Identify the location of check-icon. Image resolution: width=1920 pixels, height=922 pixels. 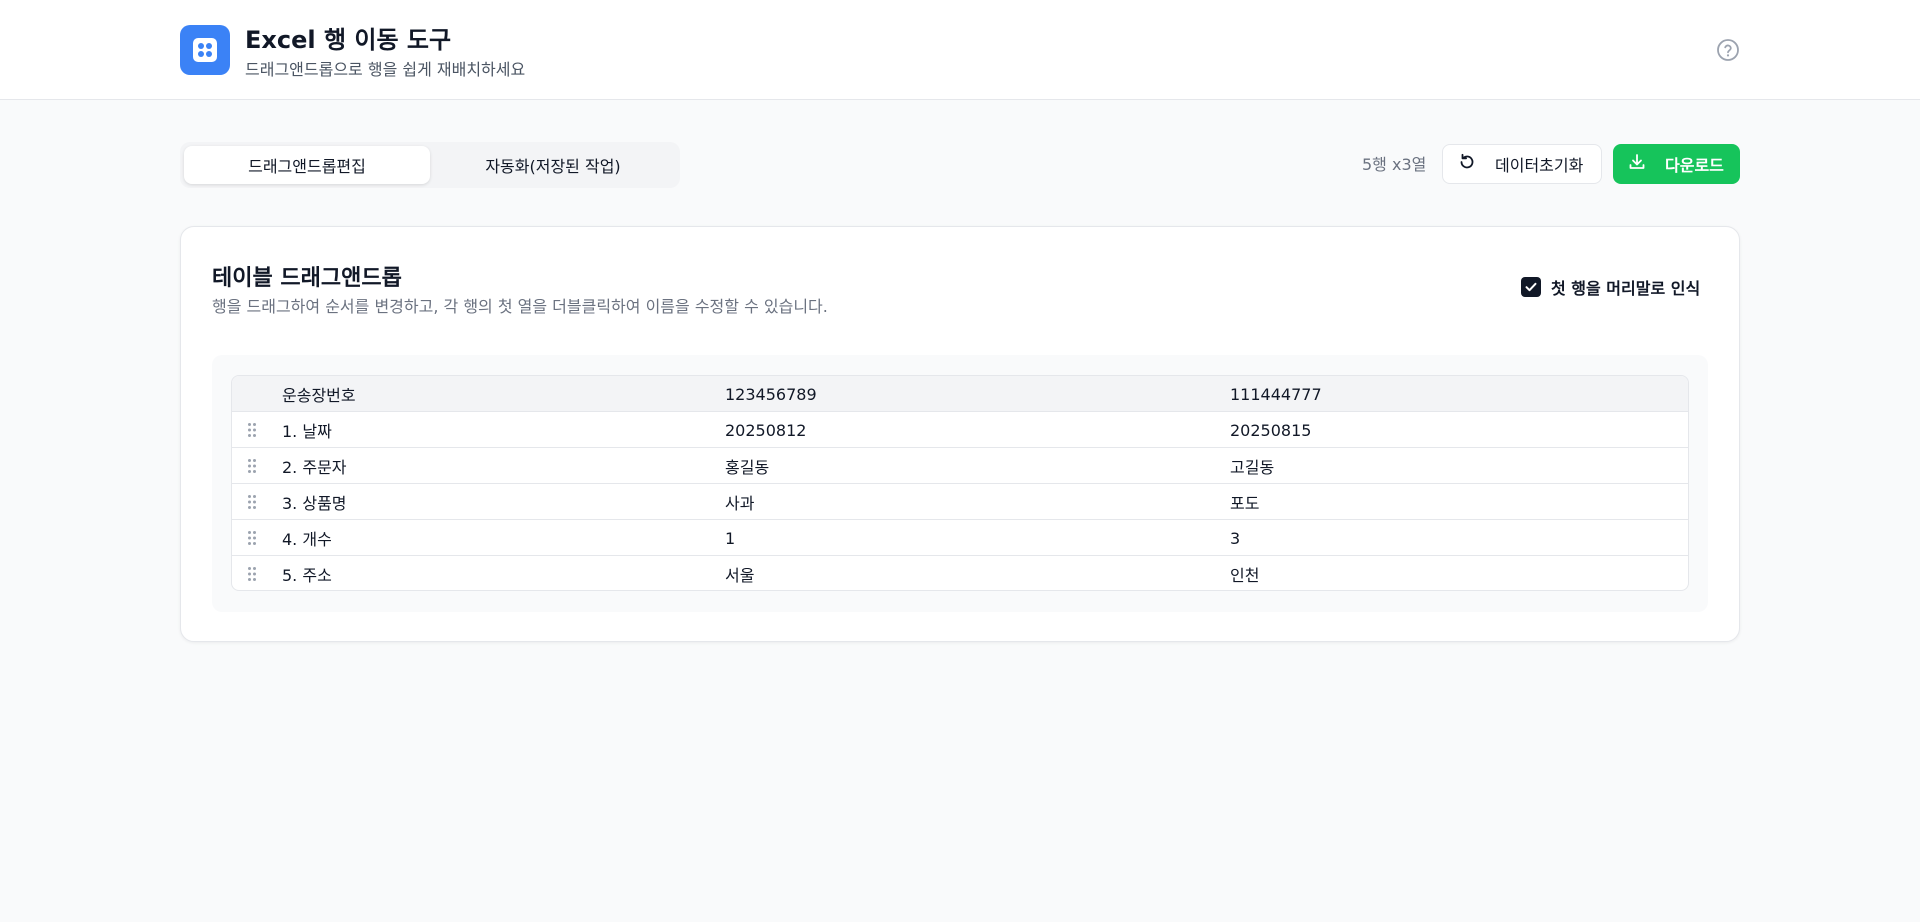
(1531, 287).